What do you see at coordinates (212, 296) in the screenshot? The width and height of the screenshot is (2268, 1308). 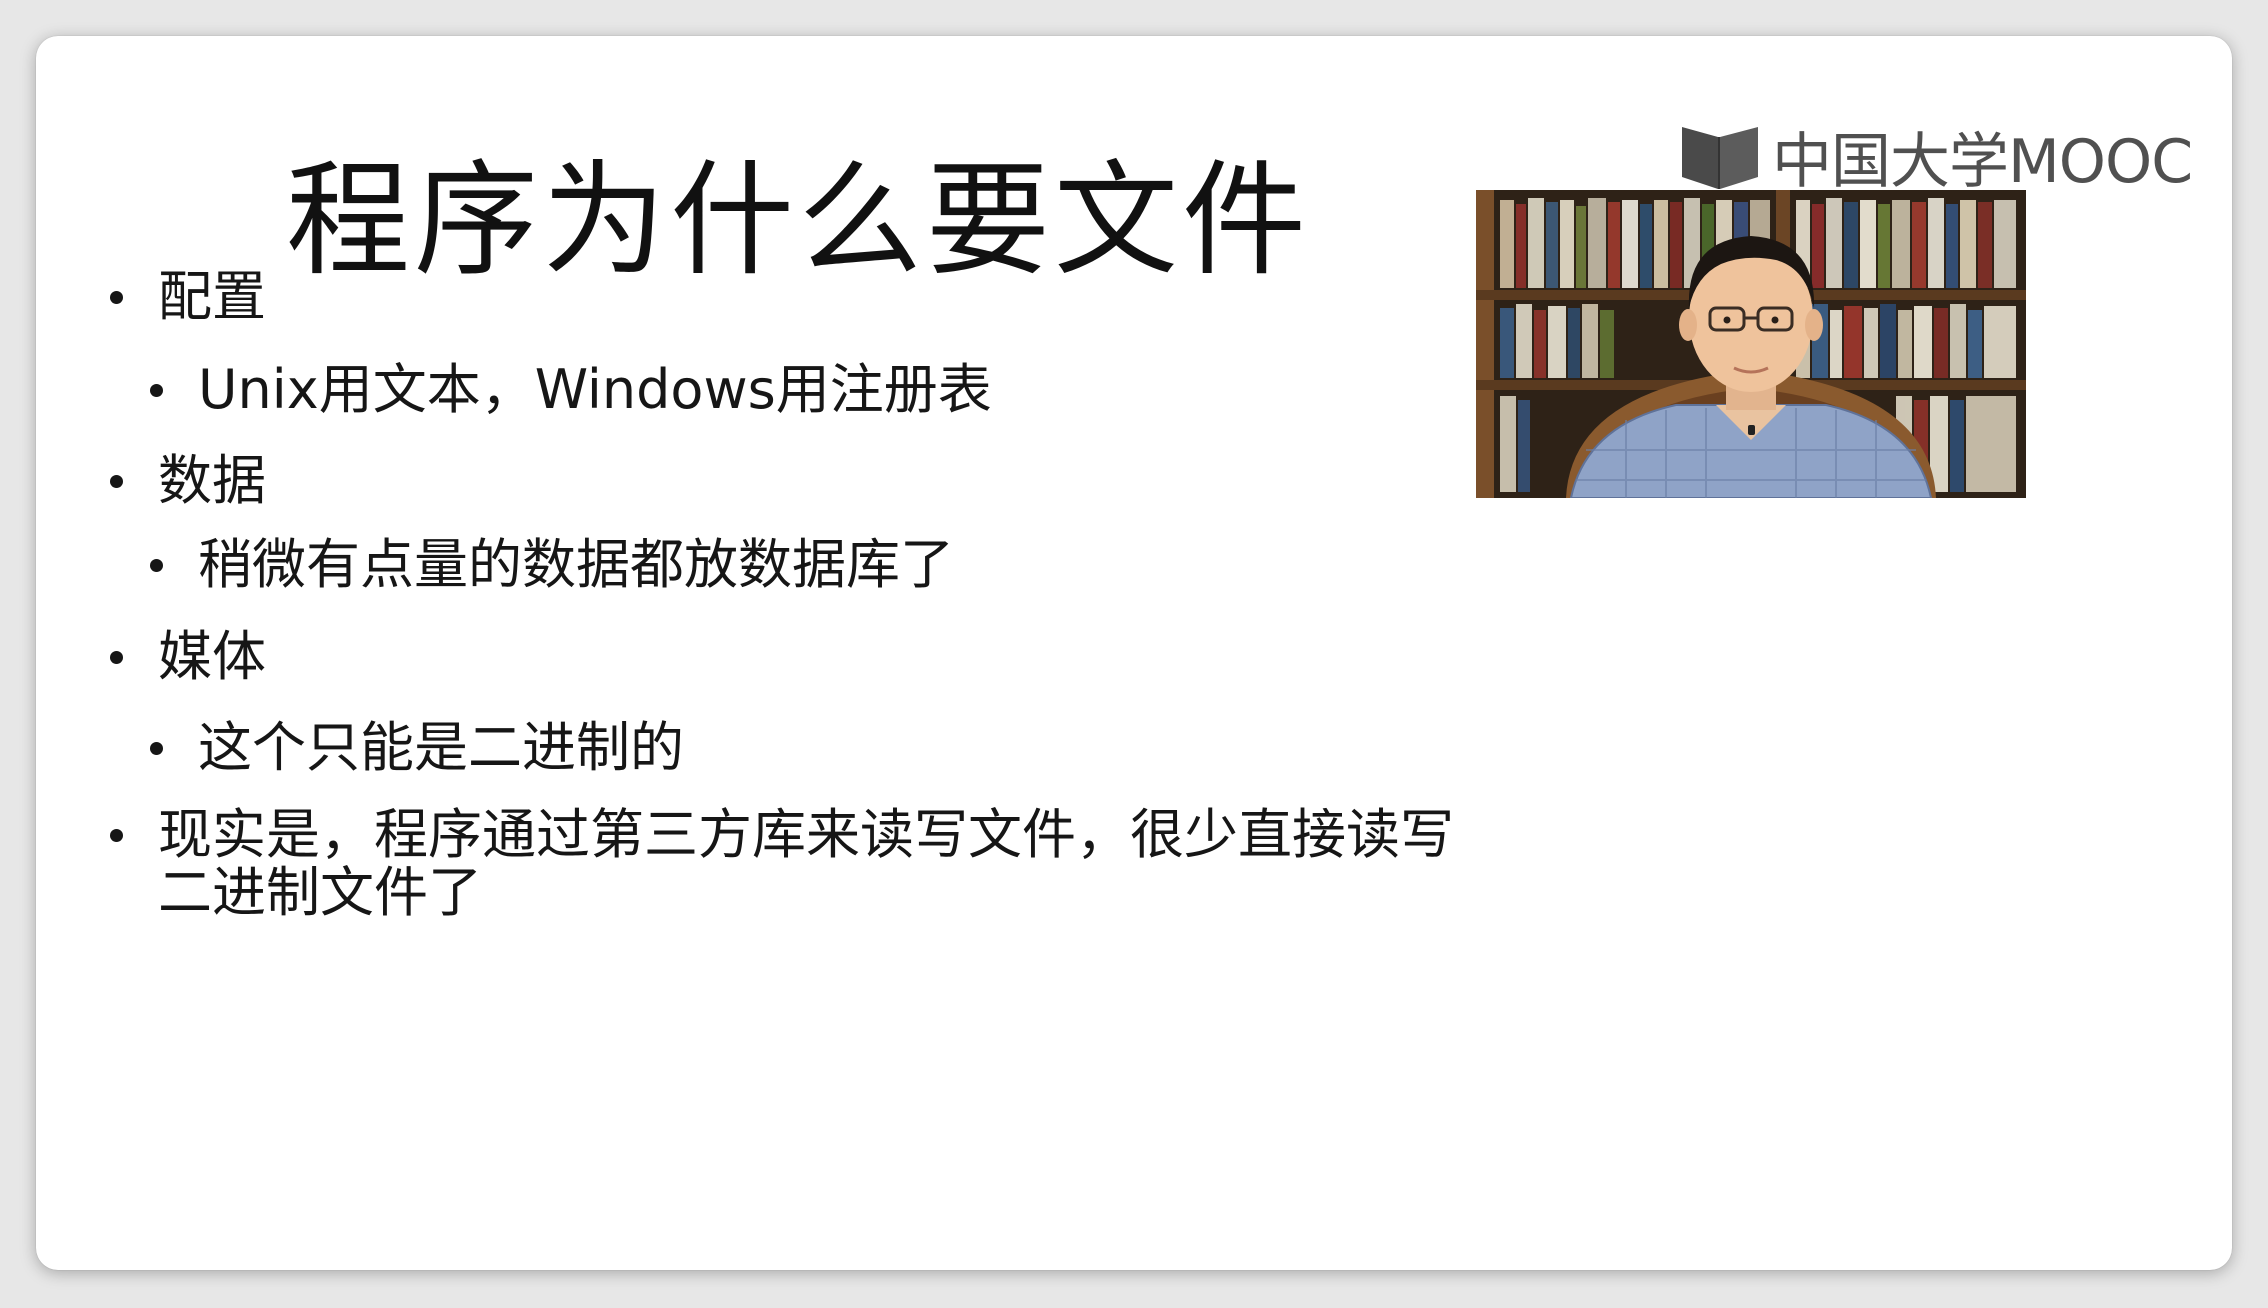 I see `bullet-text: 配置` at bounding box center [212, 296].